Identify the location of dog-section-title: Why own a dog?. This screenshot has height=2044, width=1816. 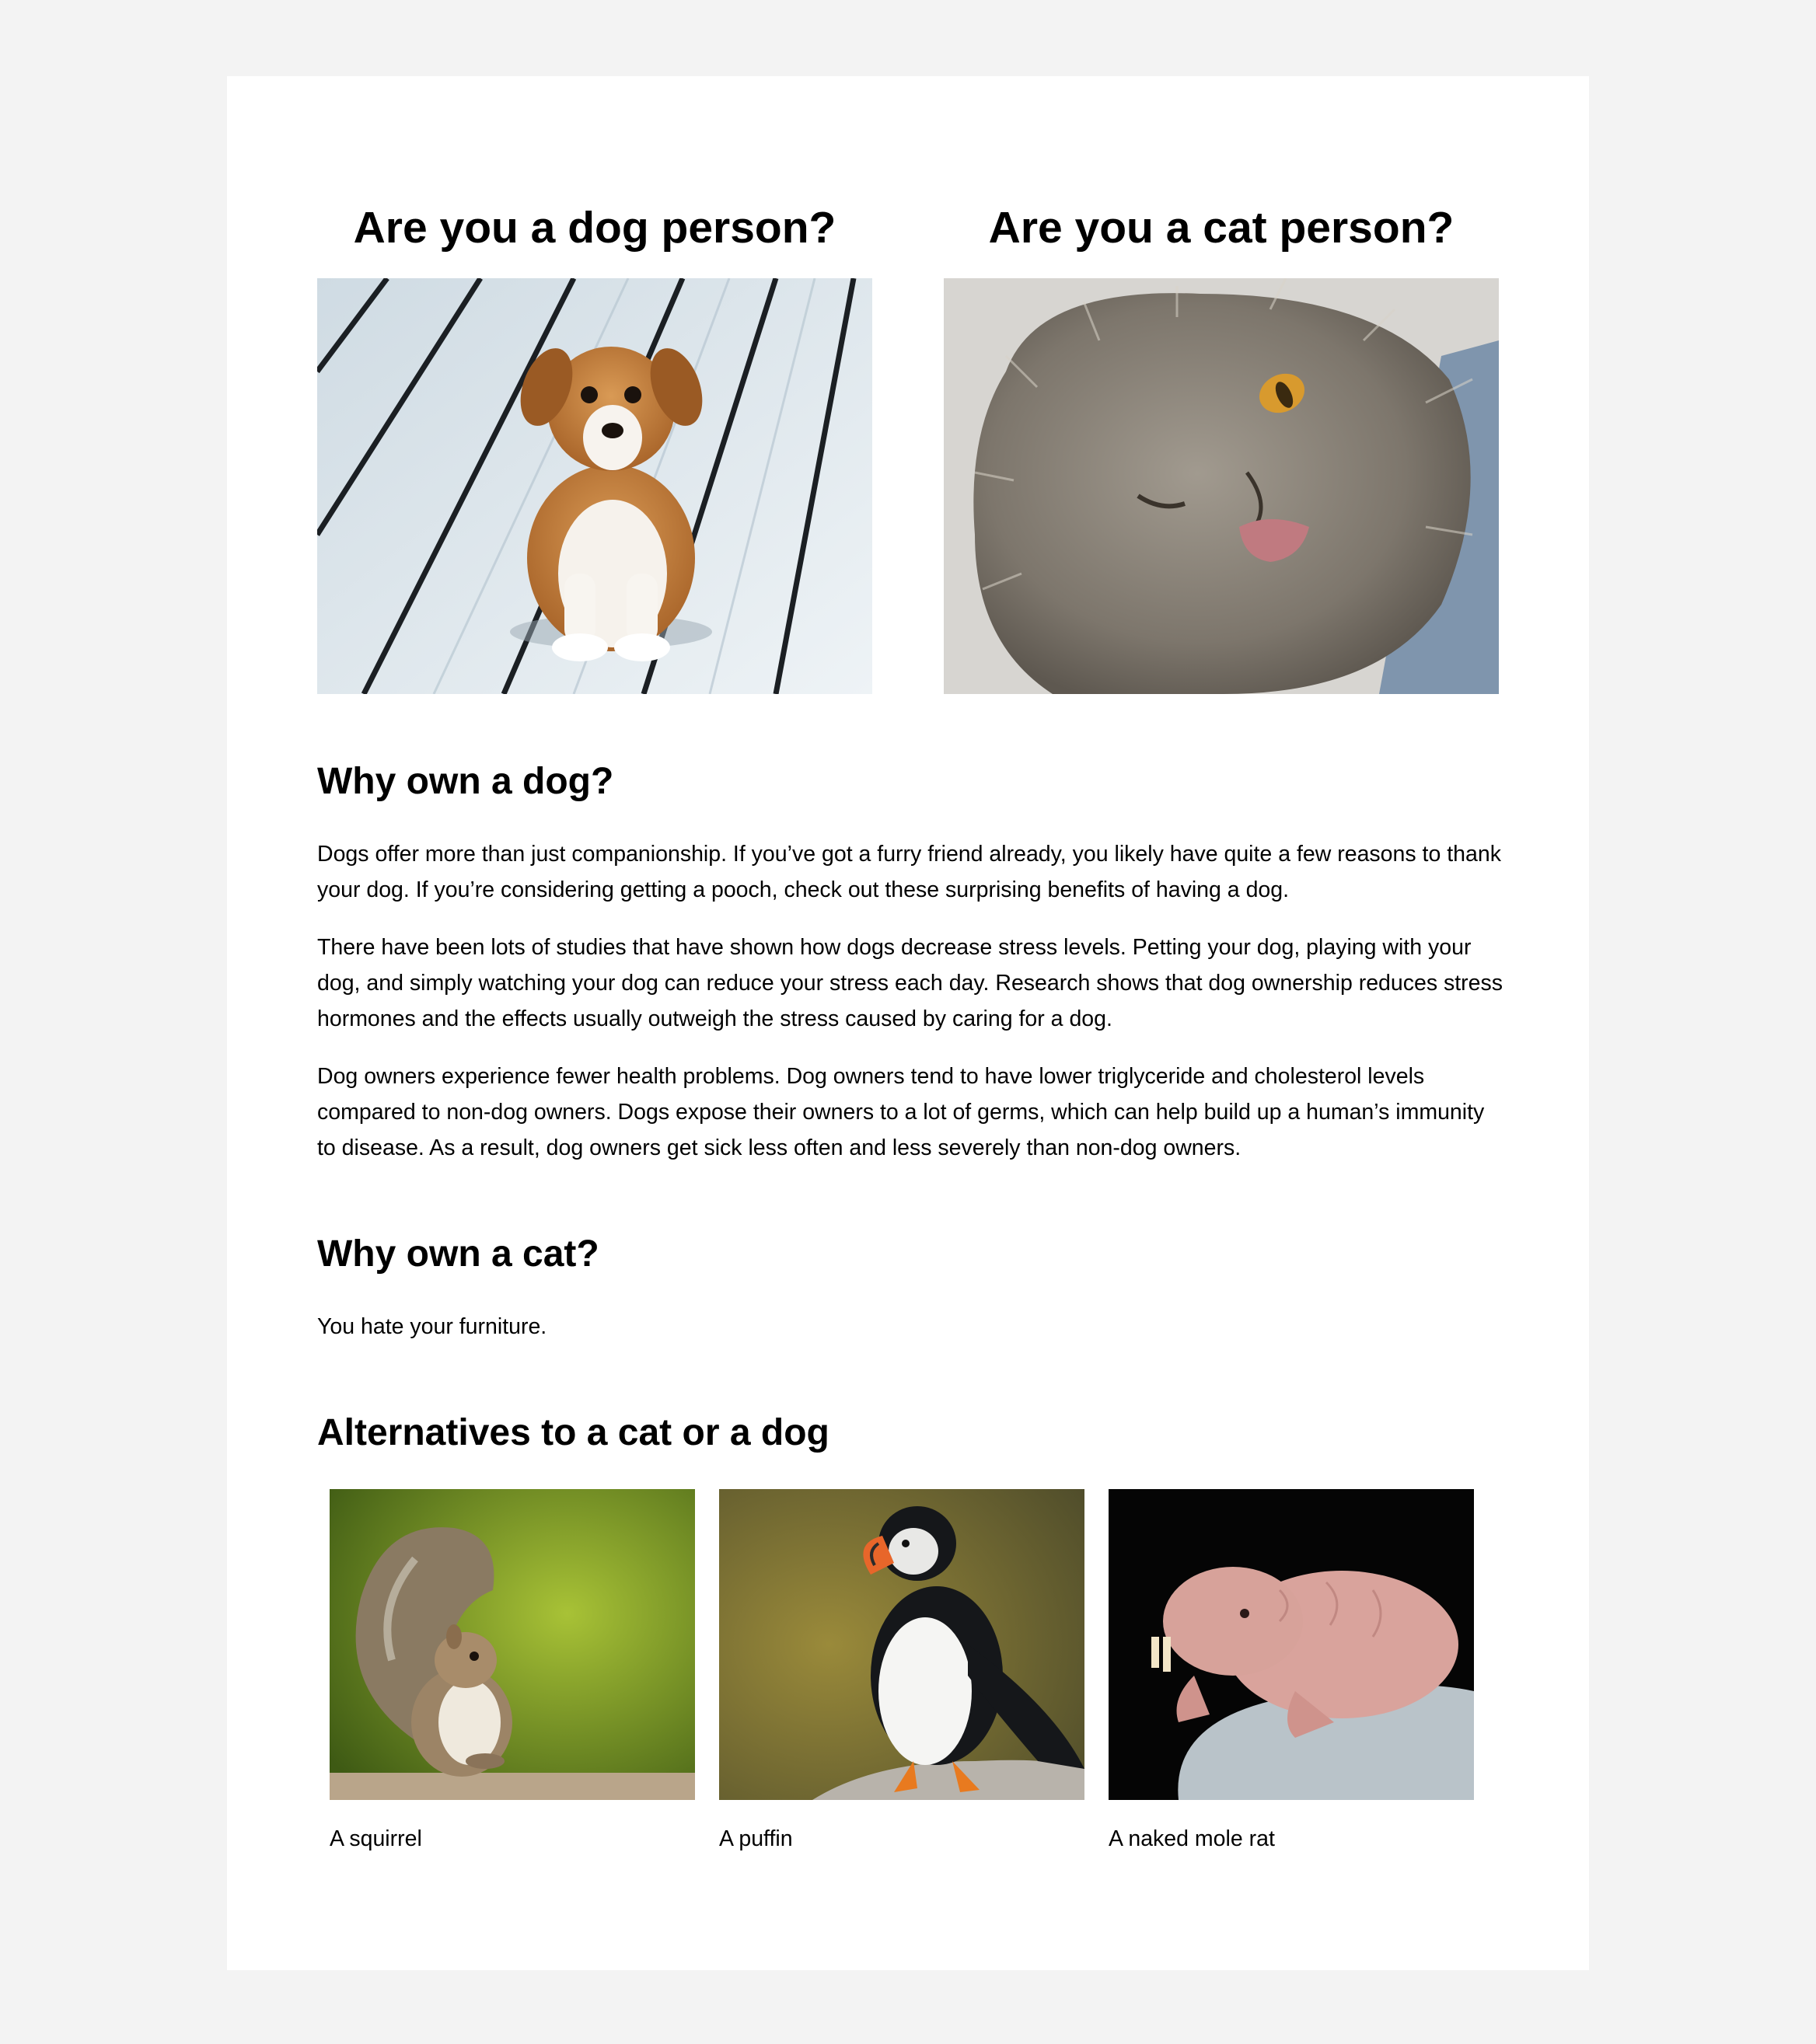
(465, 781).